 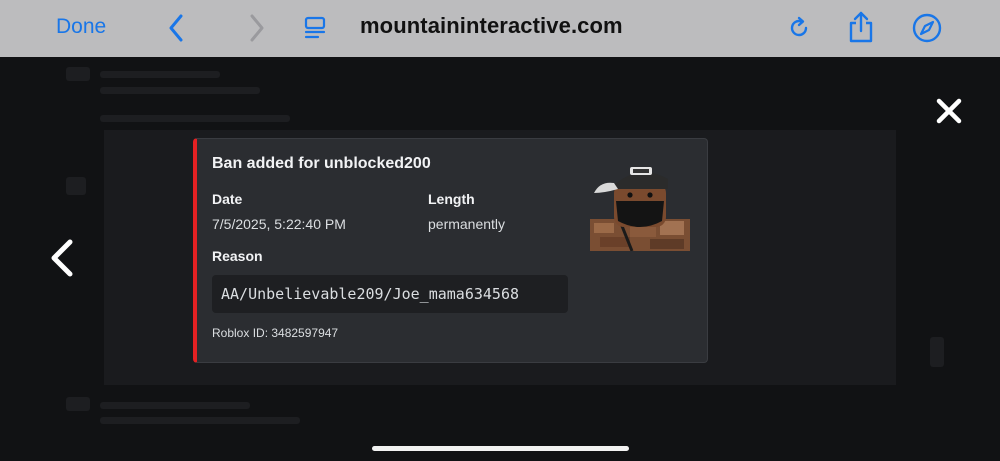 I want to click on forward-button, so click(x=257, y=28).